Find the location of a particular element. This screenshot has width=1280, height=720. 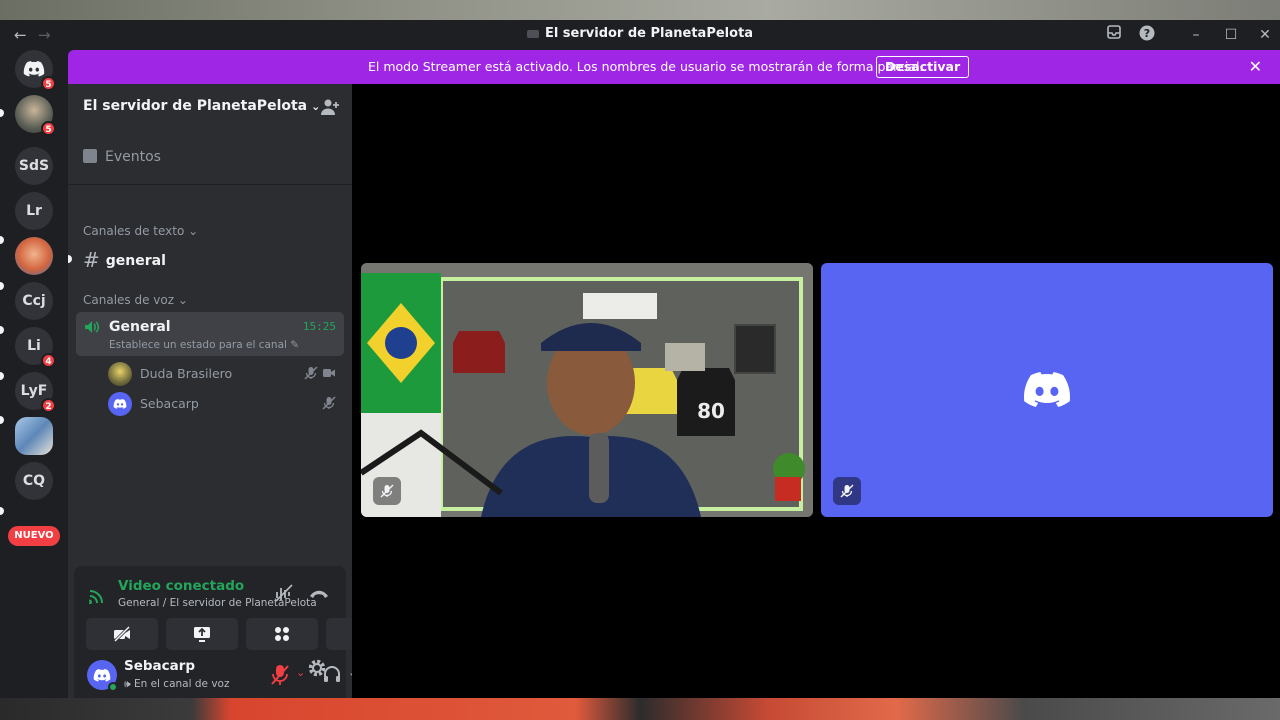

channel-status-placeholder: Establece un estado para el canal ✎ is located at coordinates (204, 345).